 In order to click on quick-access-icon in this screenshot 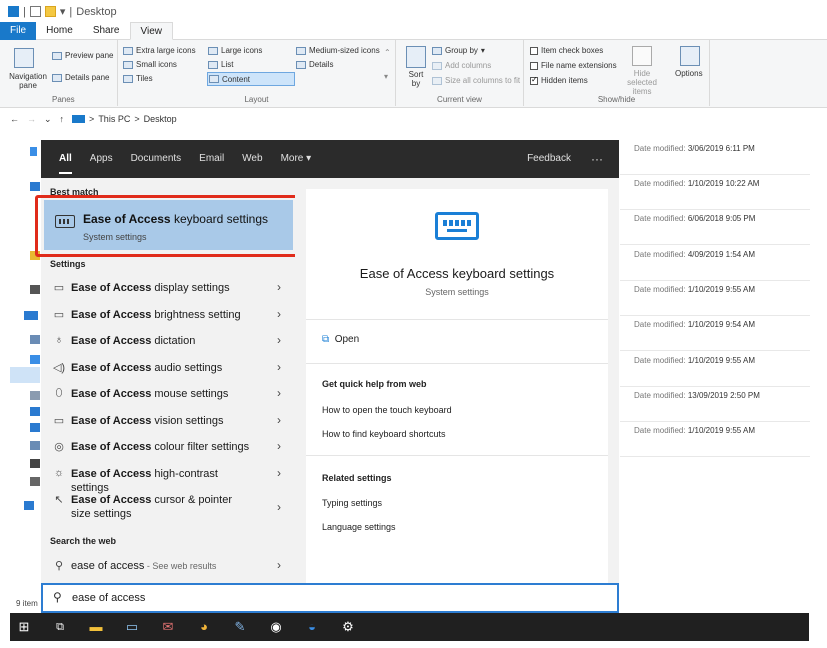, I will do `click(13, 11)`.